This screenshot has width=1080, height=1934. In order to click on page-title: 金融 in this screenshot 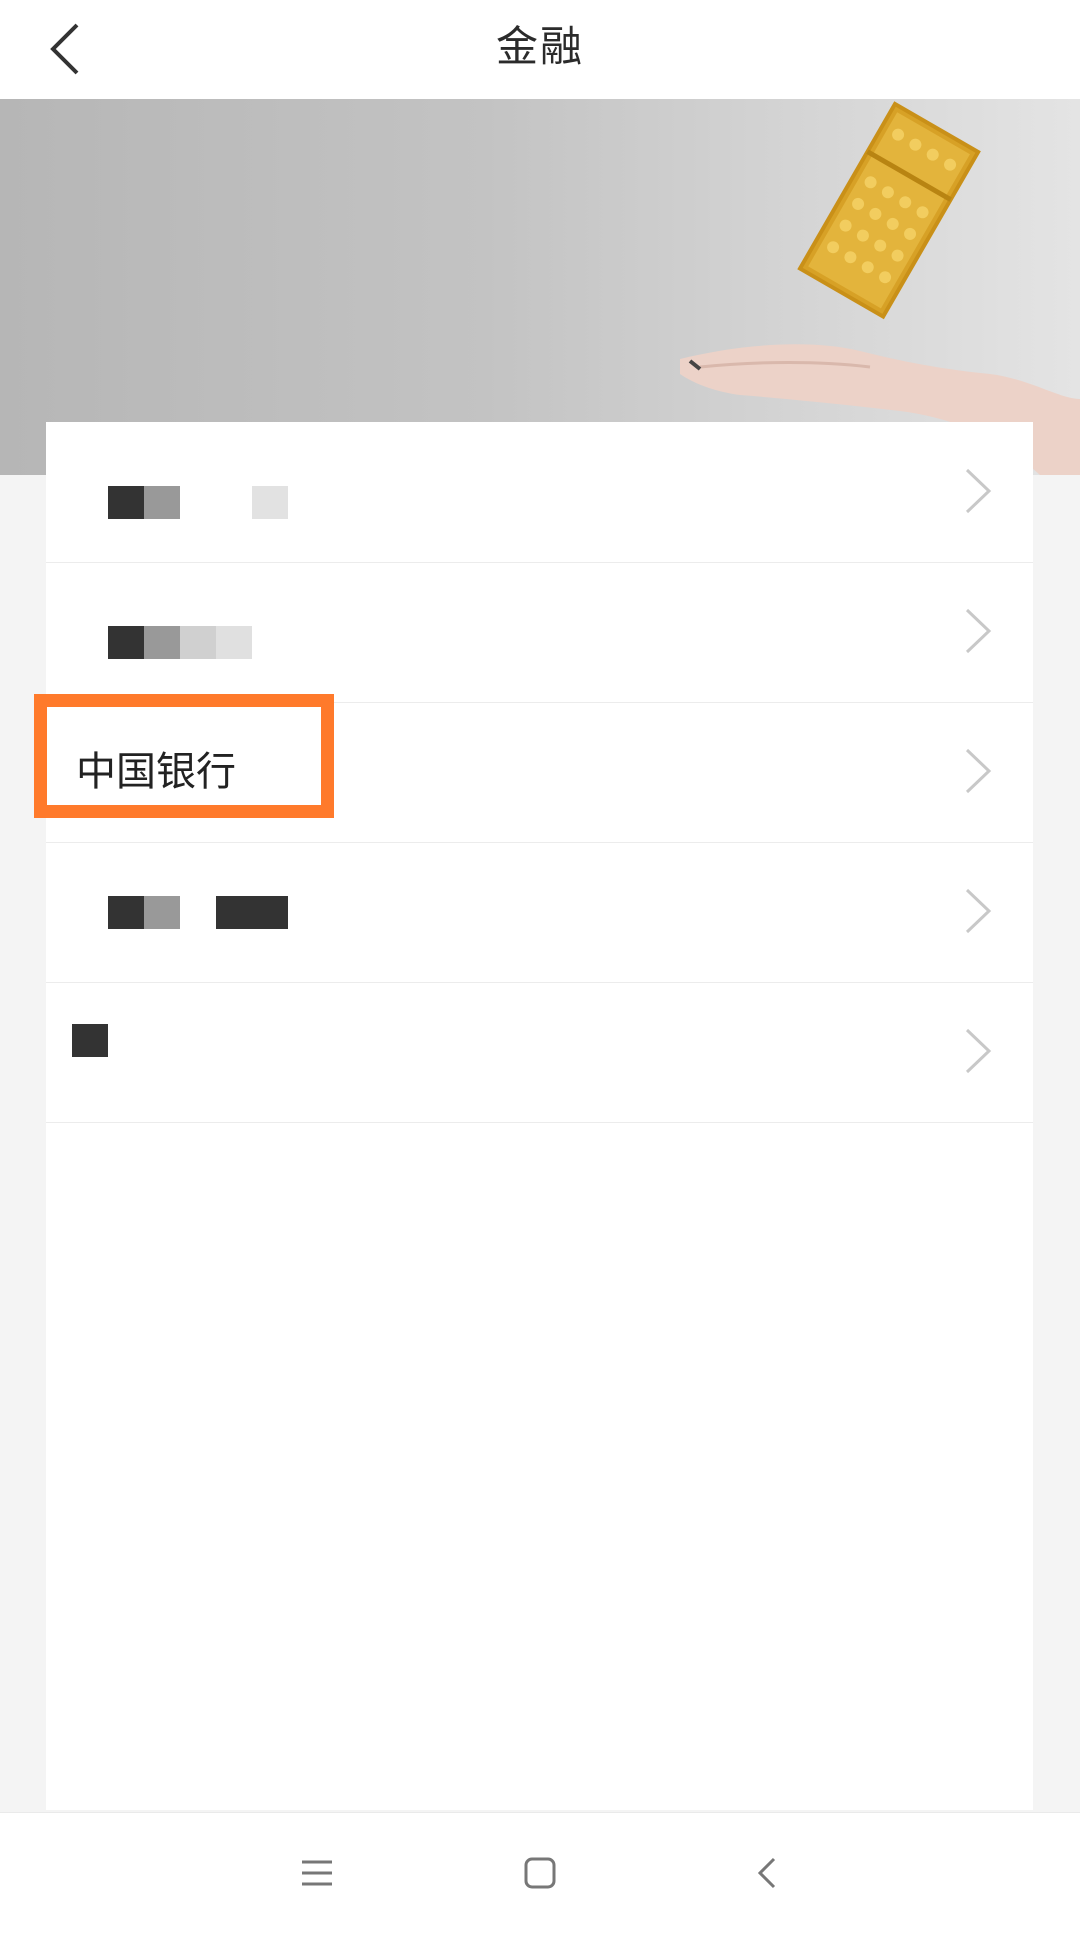, I will do `click(539, 46)`.